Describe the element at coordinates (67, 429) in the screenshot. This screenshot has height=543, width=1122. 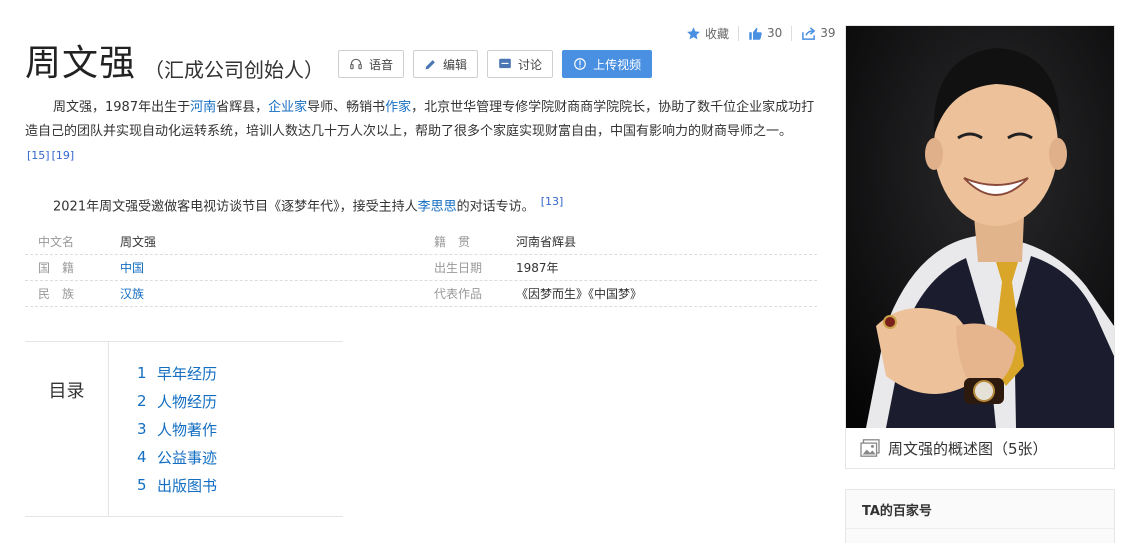
I see `catalog-title: 目录` at that location.